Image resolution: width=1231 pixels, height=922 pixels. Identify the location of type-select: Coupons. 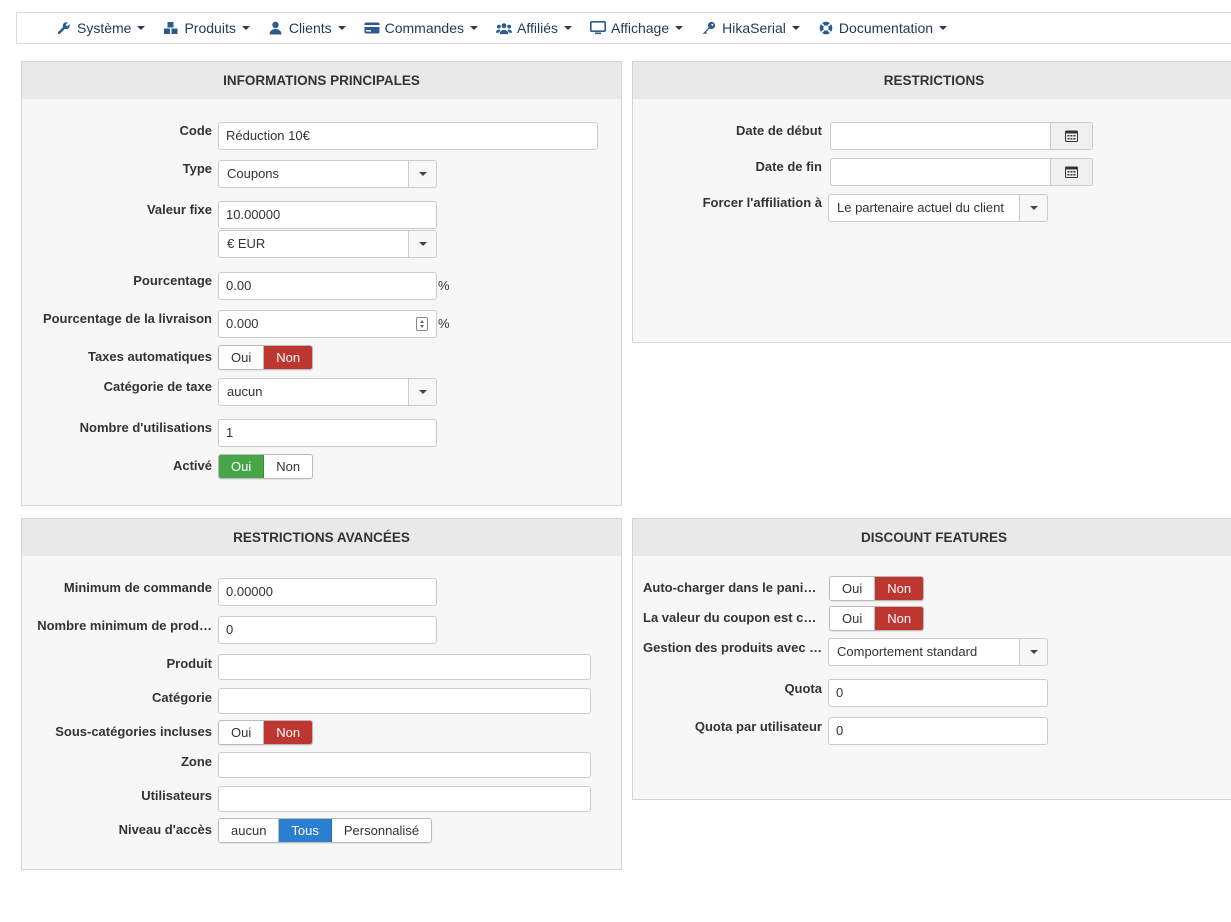
(327, 174).